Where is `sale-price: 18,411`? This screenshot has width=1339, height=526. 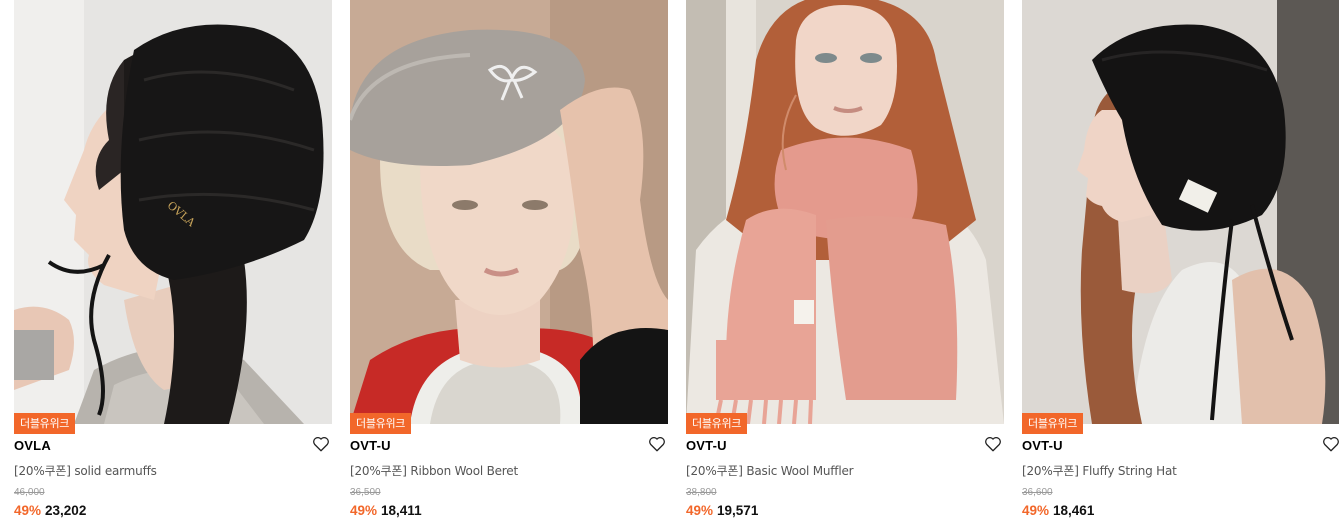 sale-price: 18,411 is located at coordinates (401, 510).